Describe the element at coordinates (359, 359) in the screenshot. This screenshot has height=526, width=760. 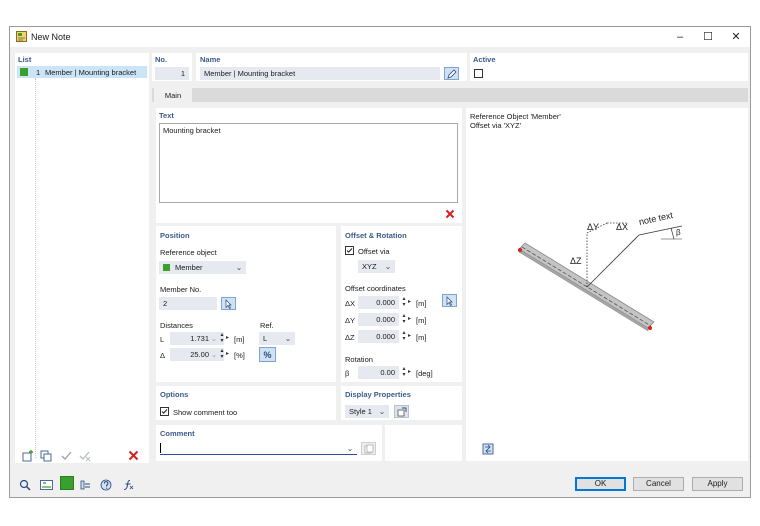
I see `rotation-label: Rotation` at that location.